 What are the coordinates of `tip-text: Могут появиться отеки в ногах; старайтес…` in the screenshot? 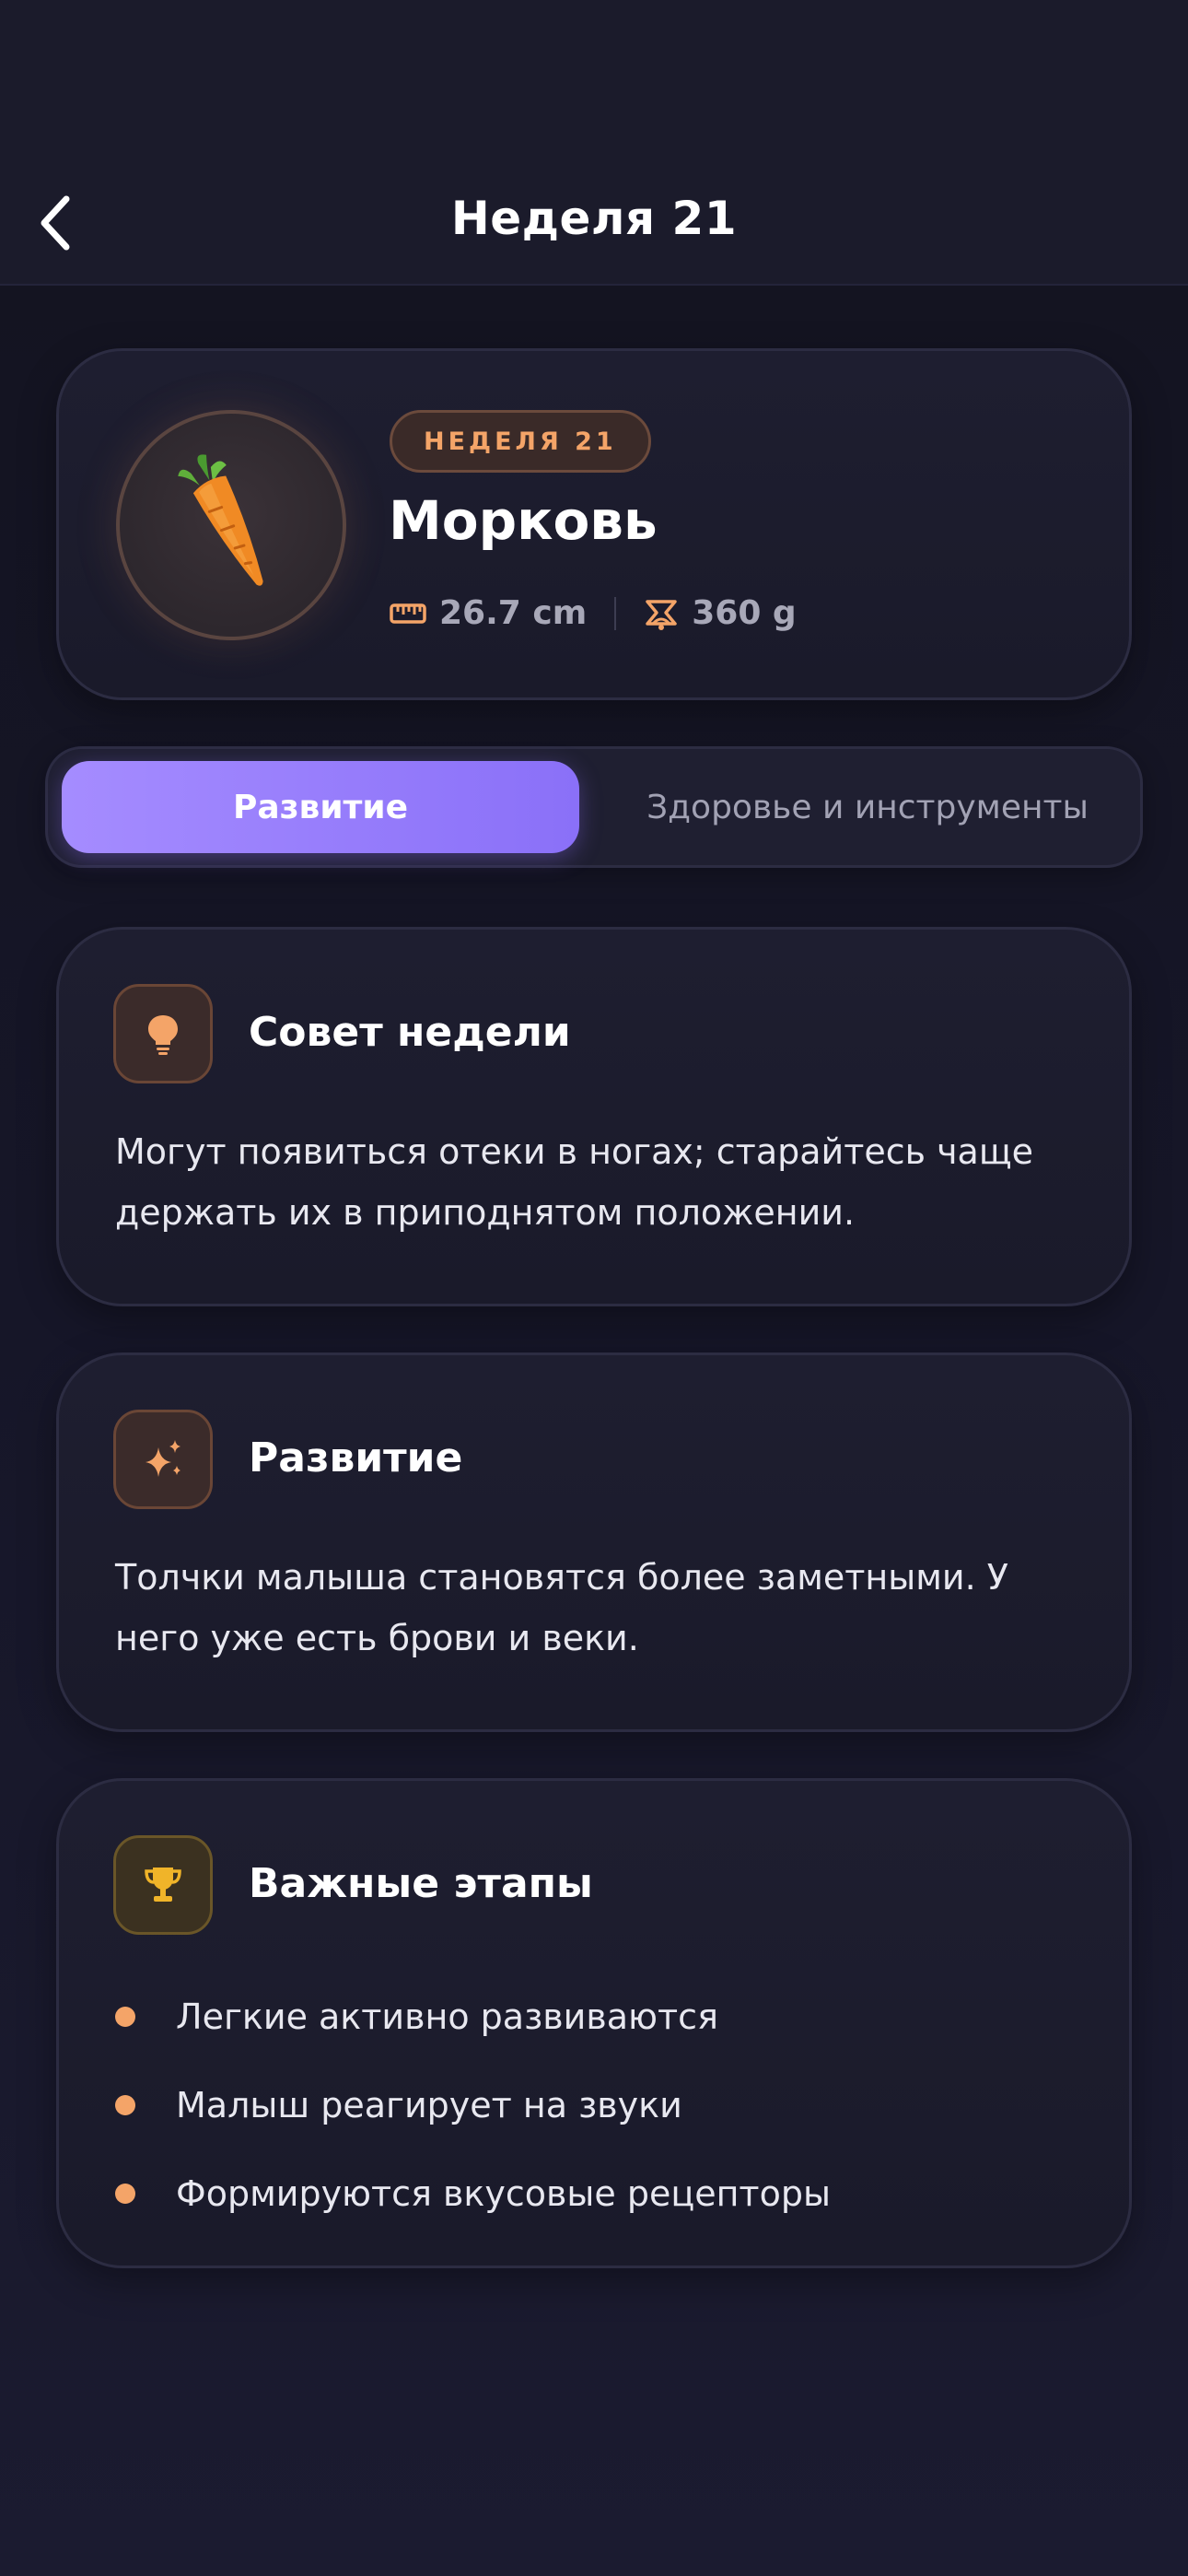 It's located at (574, 1182).